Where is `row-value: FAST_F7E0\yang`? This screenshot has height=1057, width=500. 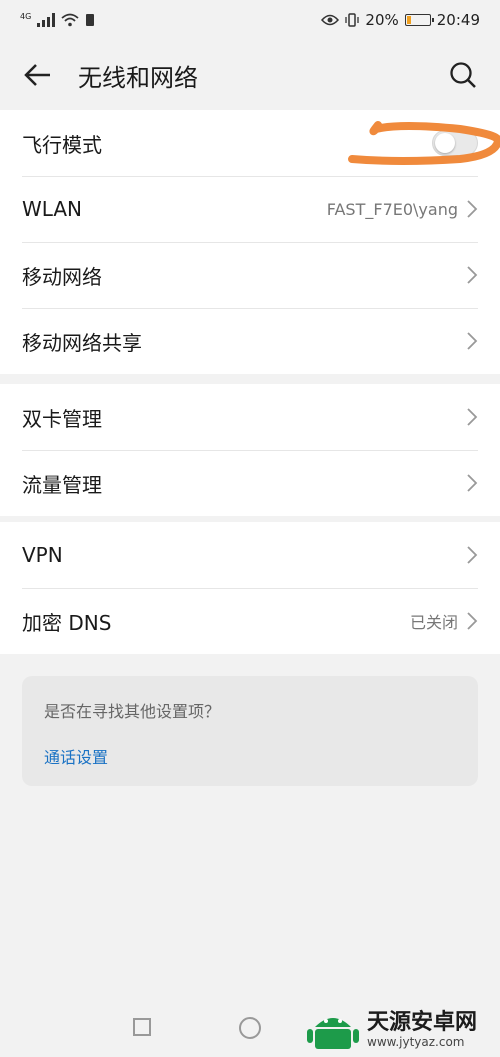
row-value: FAST_F7E0\yang is located at coordinates (392, 209).